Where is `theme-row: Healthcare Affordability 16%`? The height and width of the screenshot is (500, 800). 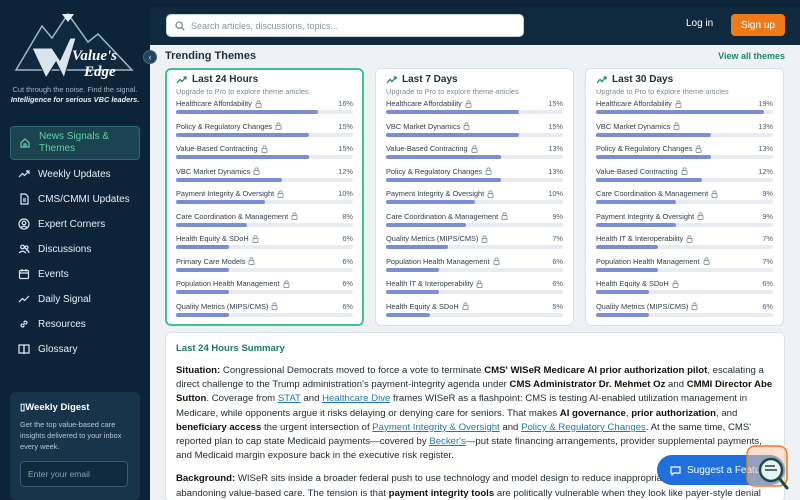 theme-row: Healthcare Affordability 16% is located at coordinates (264, 108).